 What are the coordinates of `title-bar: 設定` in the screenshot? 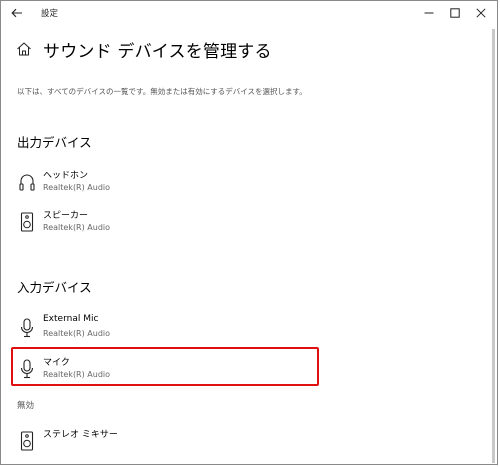 It's located at (249, 13).